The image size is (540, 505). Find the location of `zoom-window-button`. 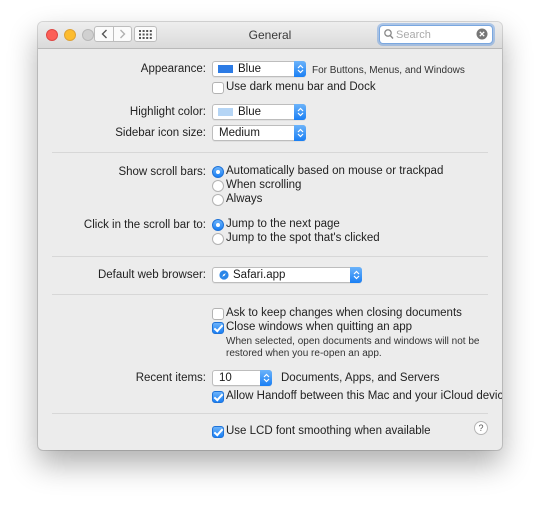

zoom-window-button is located at coordinates (88, 35).